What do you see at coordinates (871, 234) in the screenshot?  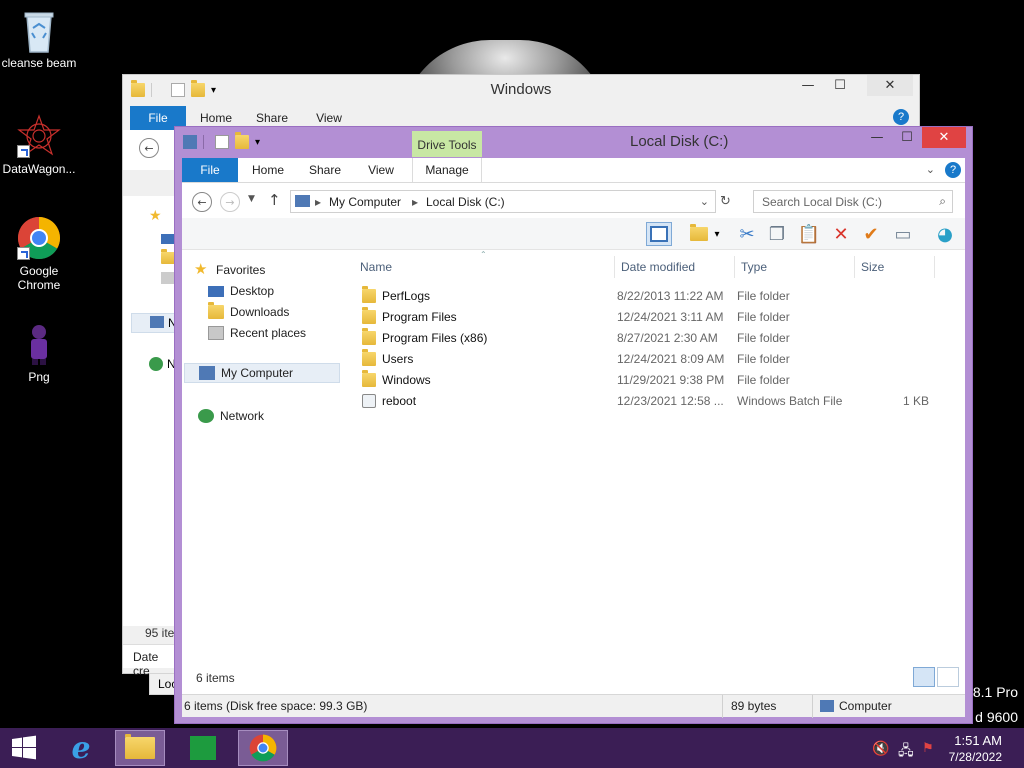 I see `apply-check-icon: ✔` at bounding box center [871, 234].